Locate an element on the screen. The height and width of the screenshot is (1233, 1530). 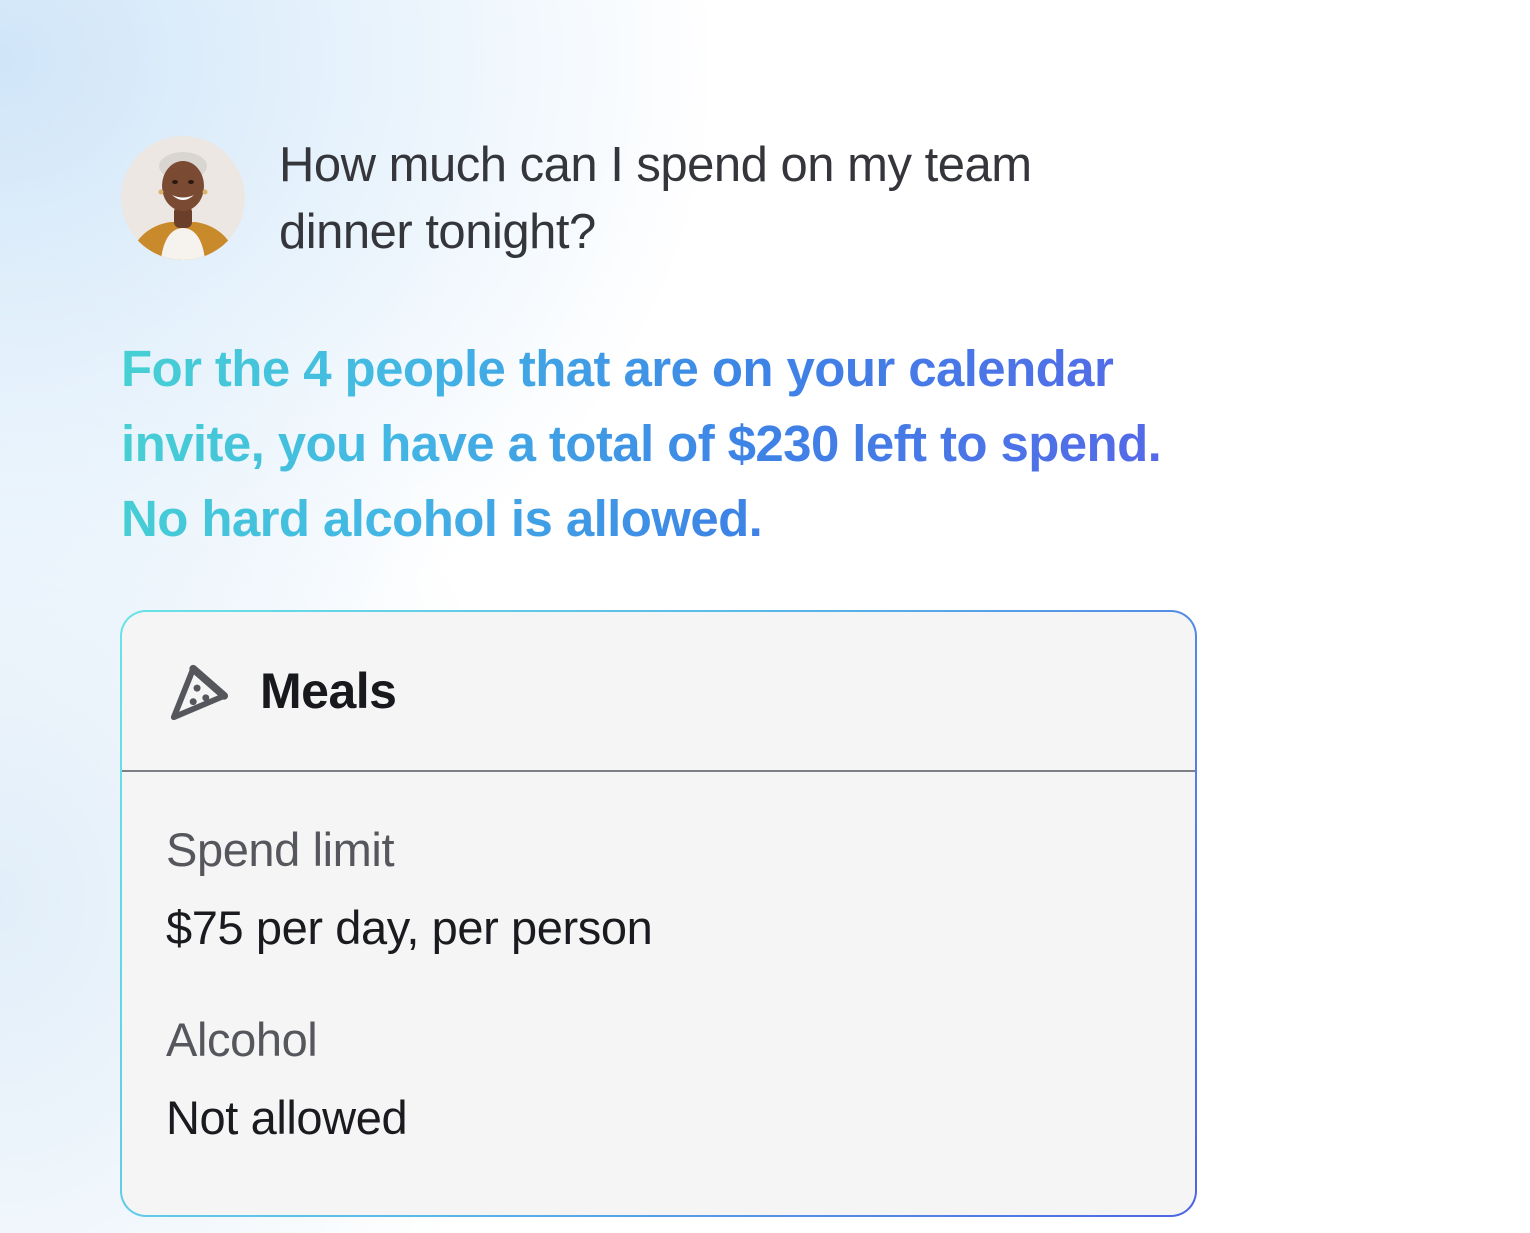
user-avatar is located at coordinates (183, 198).